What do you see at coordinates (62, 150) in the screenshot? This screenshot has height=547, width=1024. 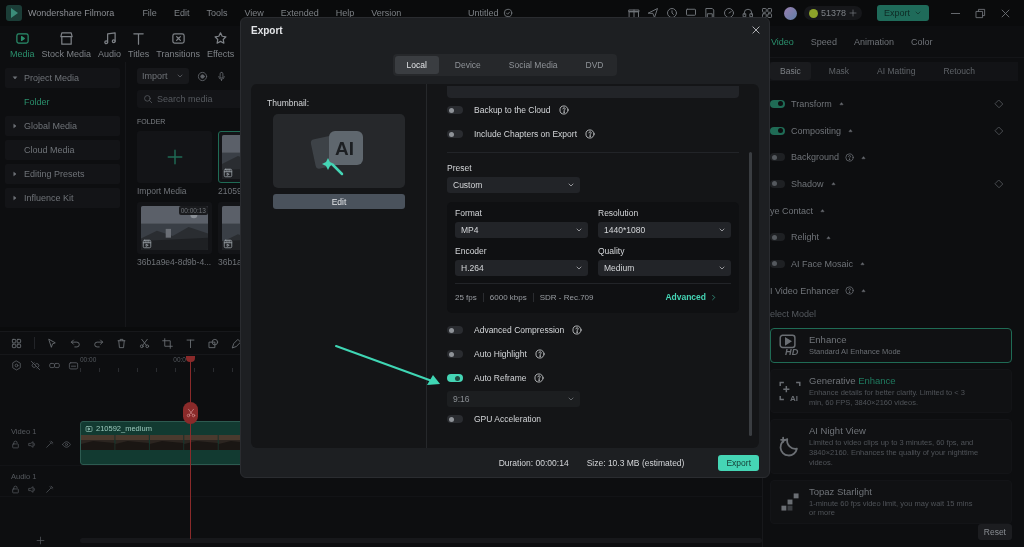 I see `sidebar-item: Cloud Media` at bounding box center [62, 150].